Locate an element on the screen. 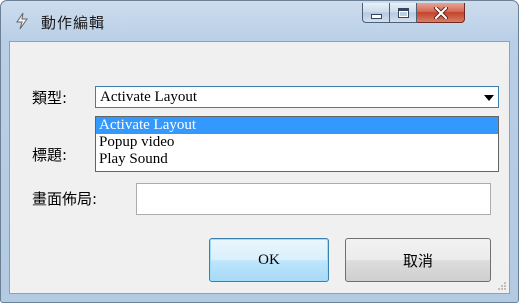  dropdown-option: Popup video is located at coordinates (297, 142).